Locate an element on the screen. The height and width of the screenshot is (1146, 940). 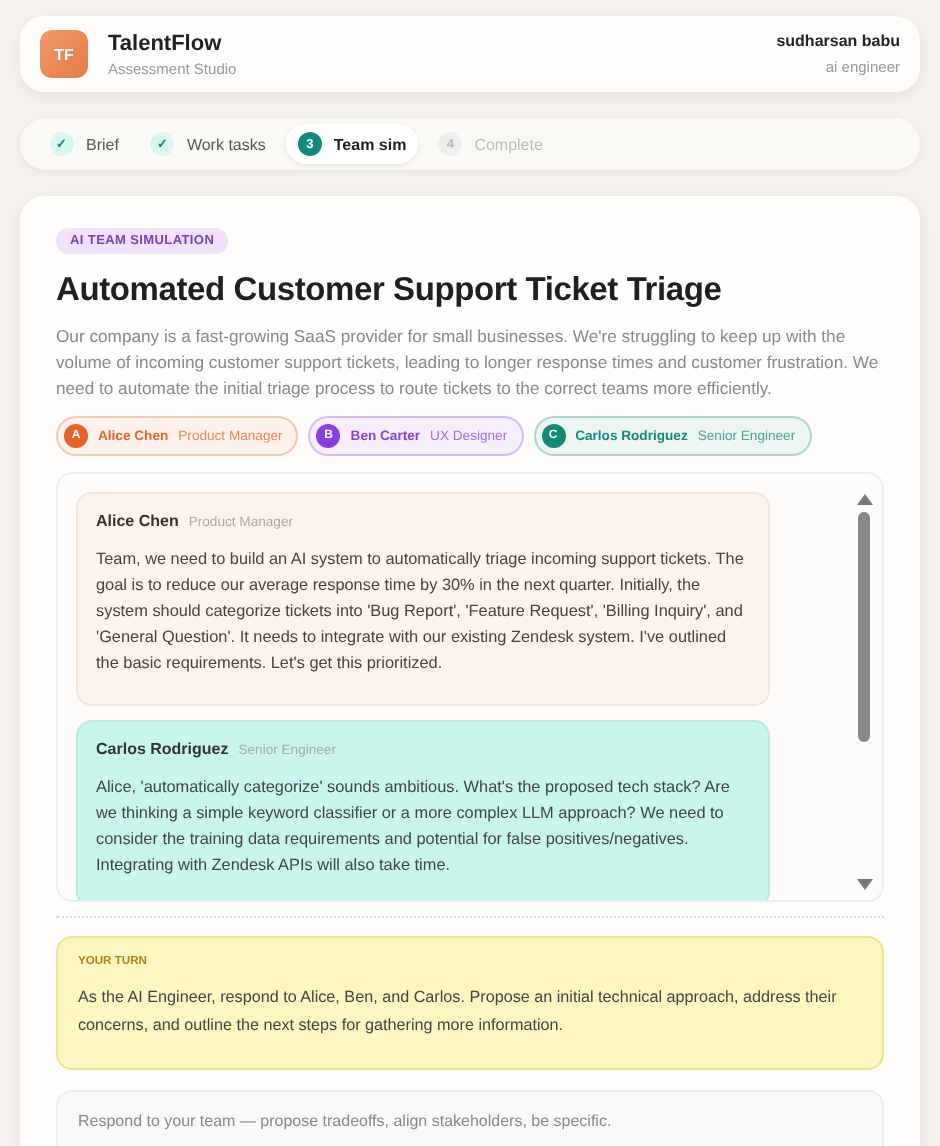
scenario-description: Our company is a fast-growing SaaS provider for small businesses. We're struggling to keep up with the volume of incoming customer support tickets, leading to longer response times and customer frustration. We need to automate the initial triage process to route tickets to the correct teams more efficiently. is located at coordinates (468, 363).